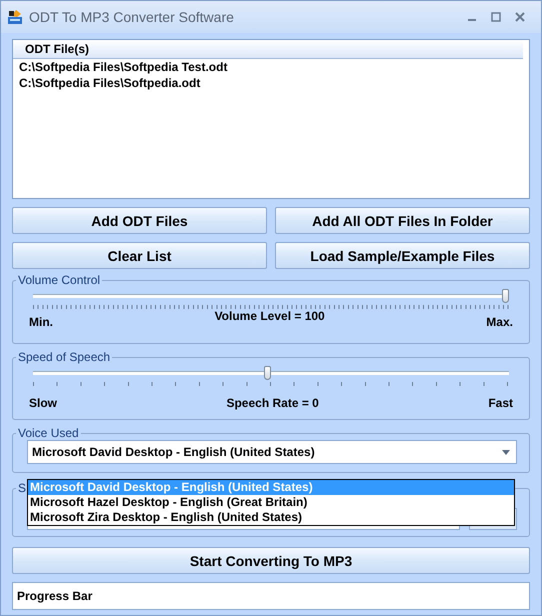 Image resolution: width=542 pixels, height=616 pixels. I want to click on file-row: C:\Softpedia Files\Softpedia.odt, so click(271, 83).